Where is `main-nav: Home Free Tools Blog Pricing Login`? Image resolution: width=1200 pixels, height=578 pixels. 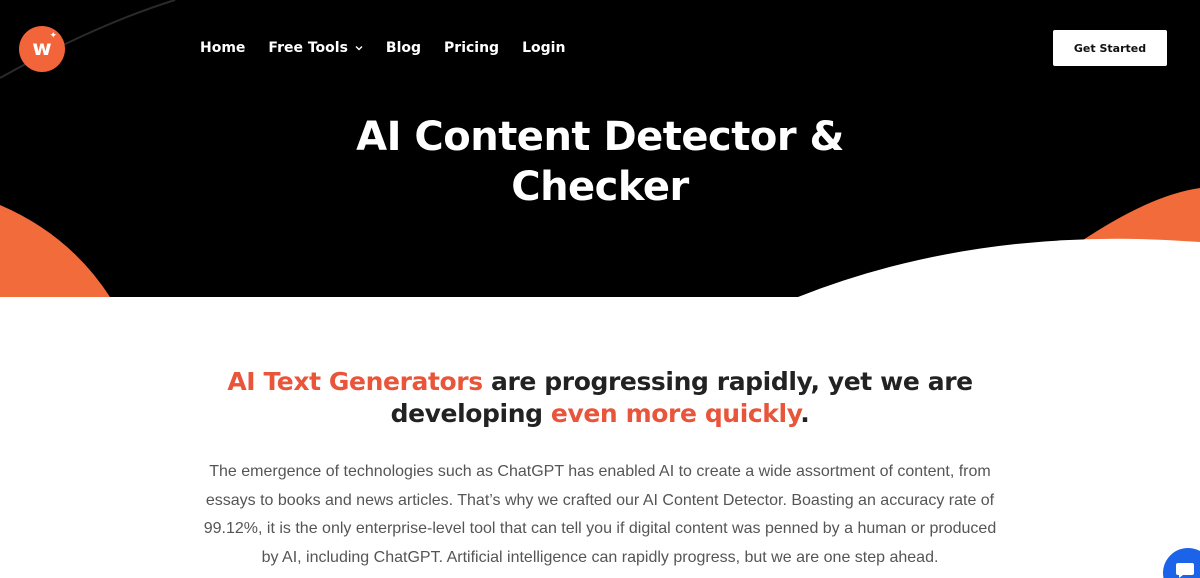
main-nav: Home Free Tools Blog Pricing Login is located at coordinates (394, 48).